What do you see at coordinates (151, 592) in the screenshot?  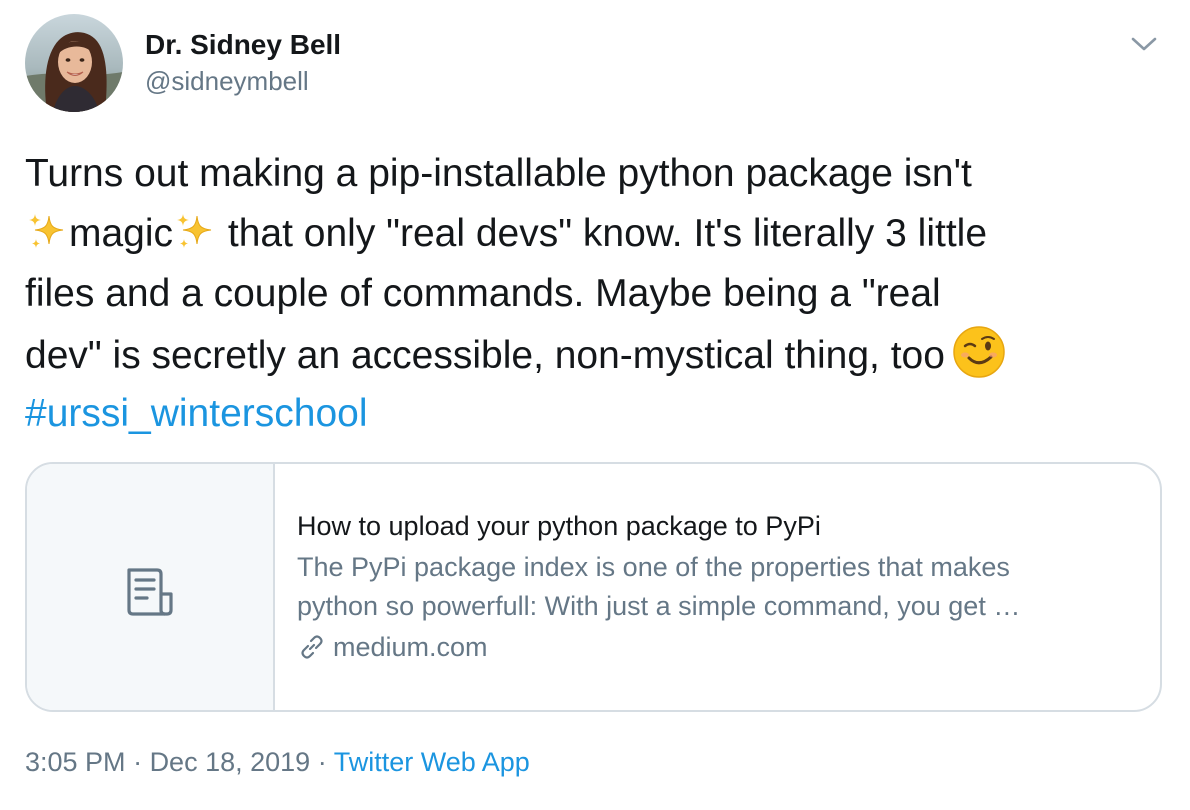 I see `document-icon` at bounding box center [151, 592].